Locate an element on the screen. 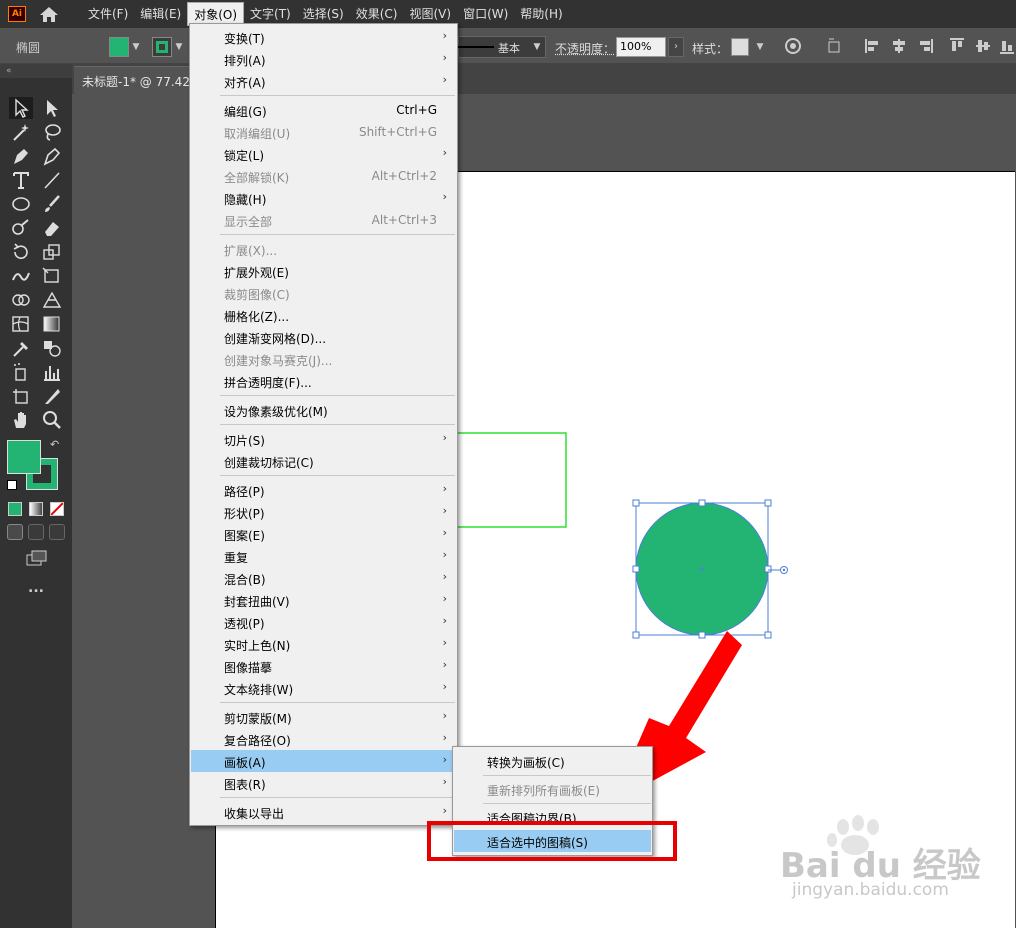  stroke-dropdown-icon: ▼ is located at coordinates (179, 47).